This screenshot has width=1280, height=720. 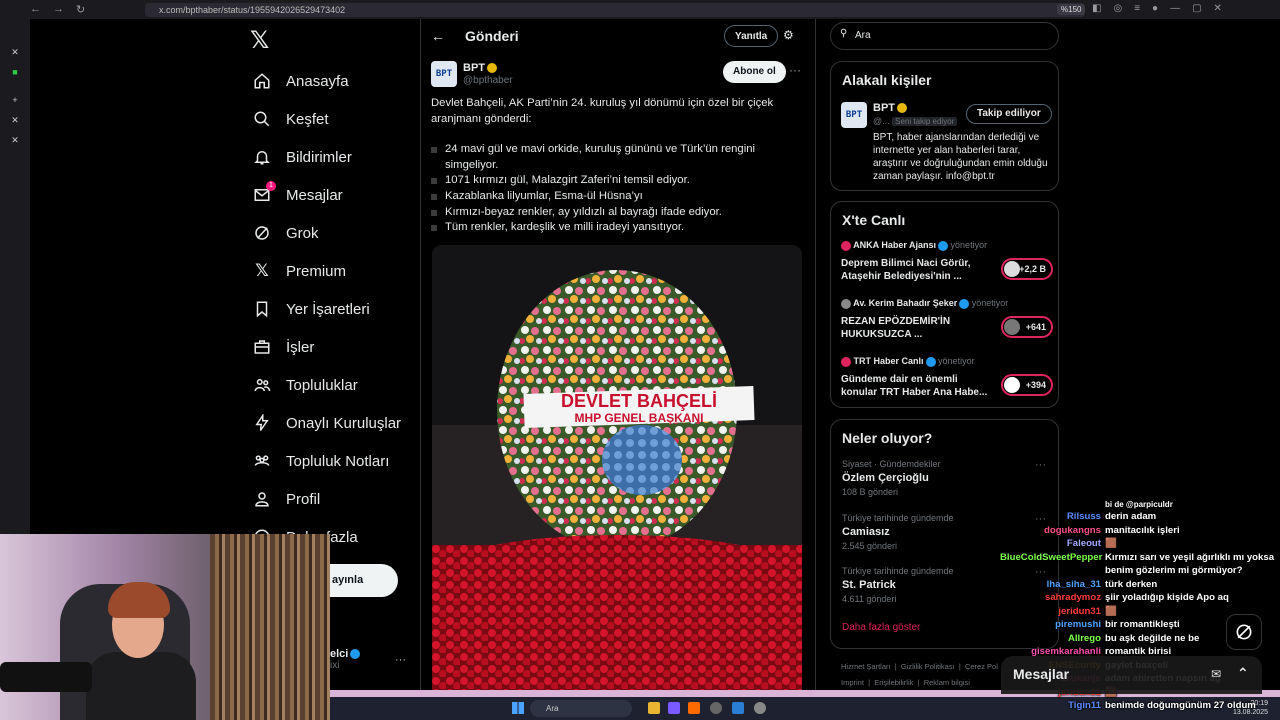 What do you see at coordinates (15, 72) in the screenshot?
I see `tab-excel-icon: ■` at bounding box center [15, 72].